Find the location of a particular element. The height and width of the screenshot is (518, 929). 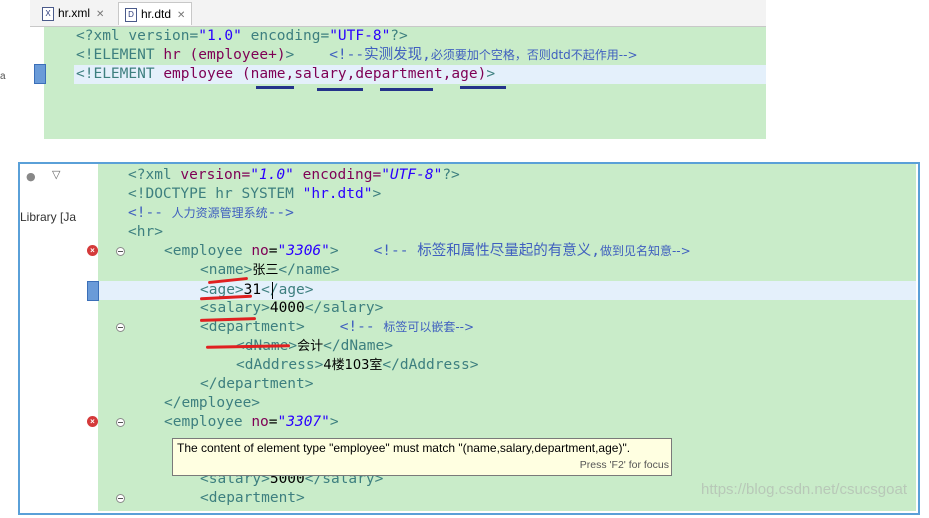

code-line: <department> is located at coordinates (252, 498).